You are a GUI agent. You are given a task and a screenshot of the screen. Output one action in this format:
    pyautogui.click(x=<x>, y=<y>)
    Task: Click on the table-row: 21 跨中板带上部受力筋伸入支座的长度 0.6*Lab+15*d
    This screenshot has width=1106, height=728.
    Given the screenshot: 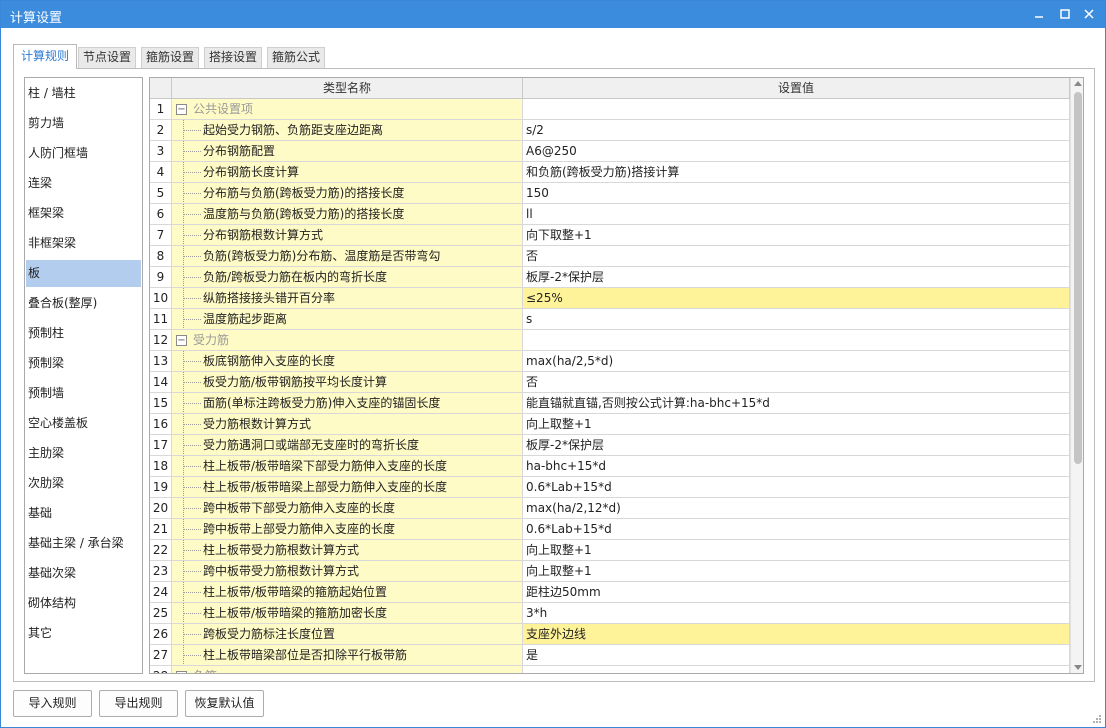 What is the action you would take?
    pyautogui.click(x=610, y=529)
    